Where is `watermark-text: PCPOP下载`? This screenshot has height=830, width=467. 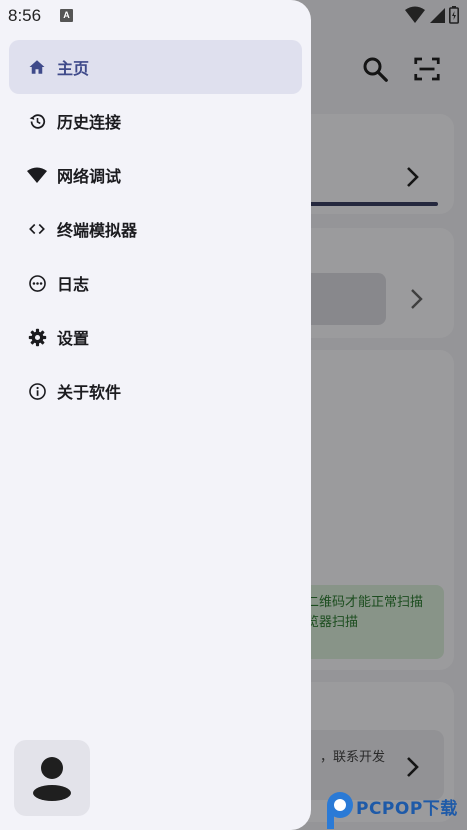
watermark-text: PCPOP下载 is located at coordinates (407, 809).